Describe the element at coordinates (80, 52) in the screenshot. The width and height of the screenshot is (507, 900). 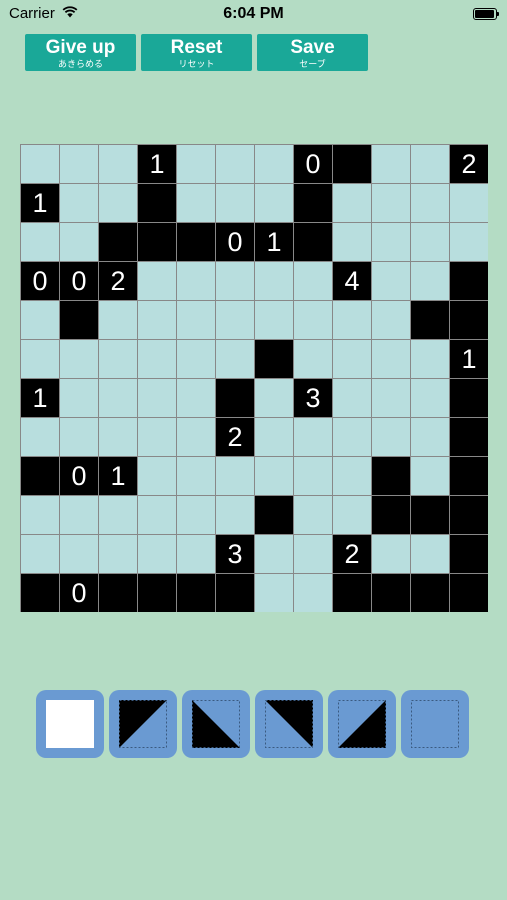
I see `give-up-button: Give up あきらめる` at that location.